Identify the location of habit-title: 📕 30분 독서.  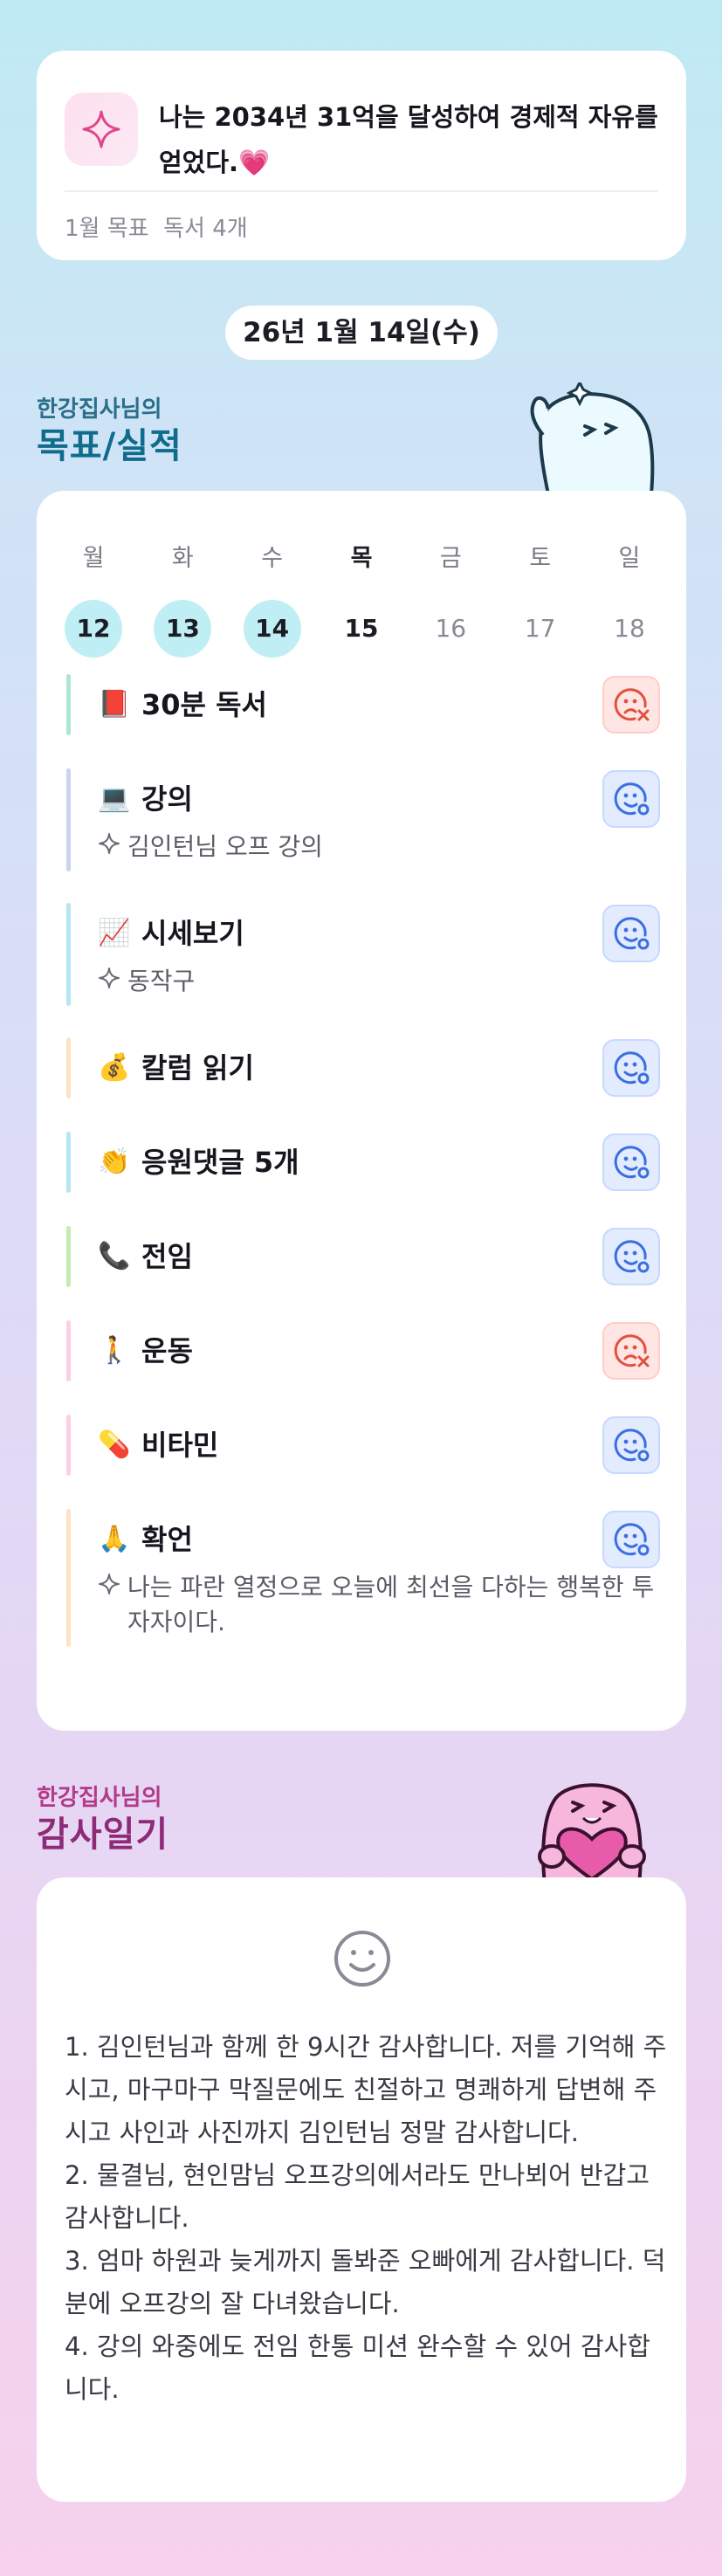
(379, 704).